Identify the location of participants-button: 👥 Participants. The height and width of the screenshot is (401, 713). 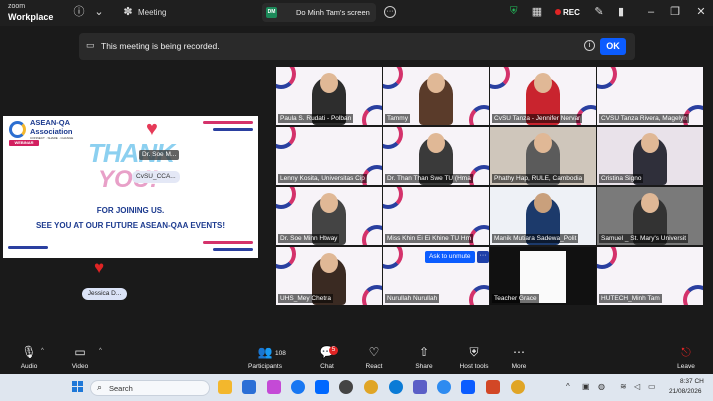
(265, 357).